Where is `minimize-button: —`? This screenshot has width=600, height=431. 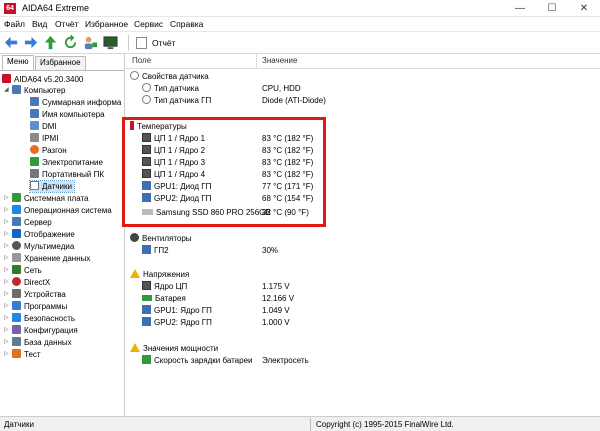 minimize-button: — is located at coordinates (520, 8).